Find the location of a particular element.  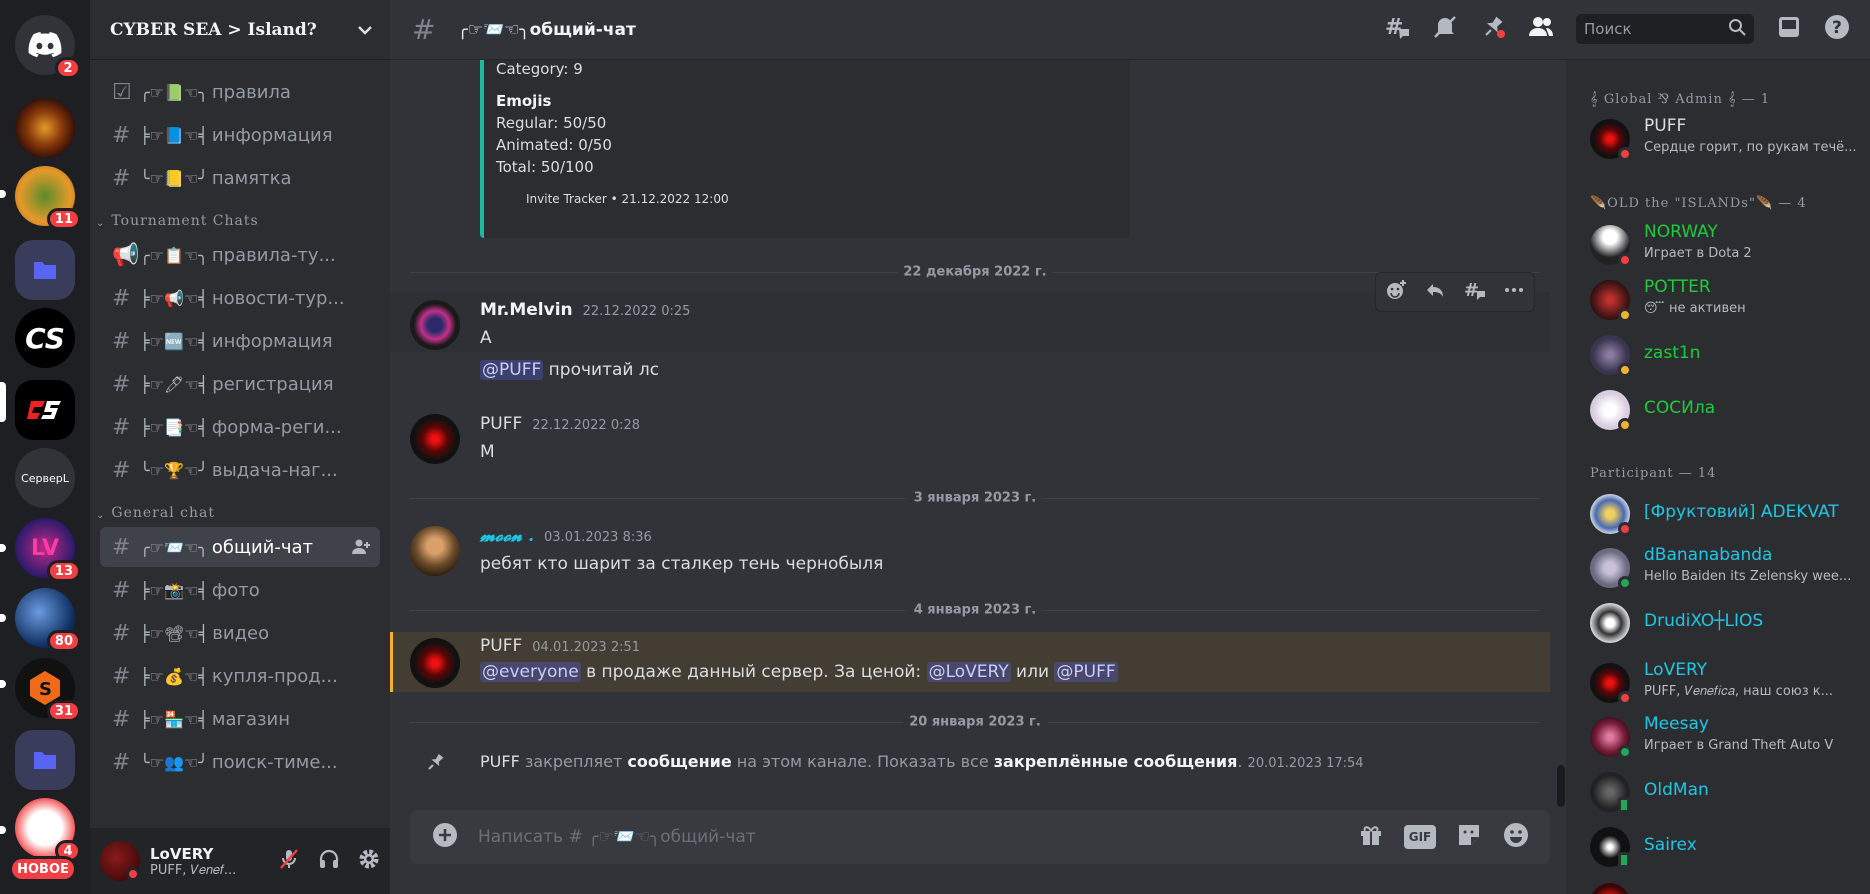

server-icon-blue: 80 is located at coordinates (48, 620).